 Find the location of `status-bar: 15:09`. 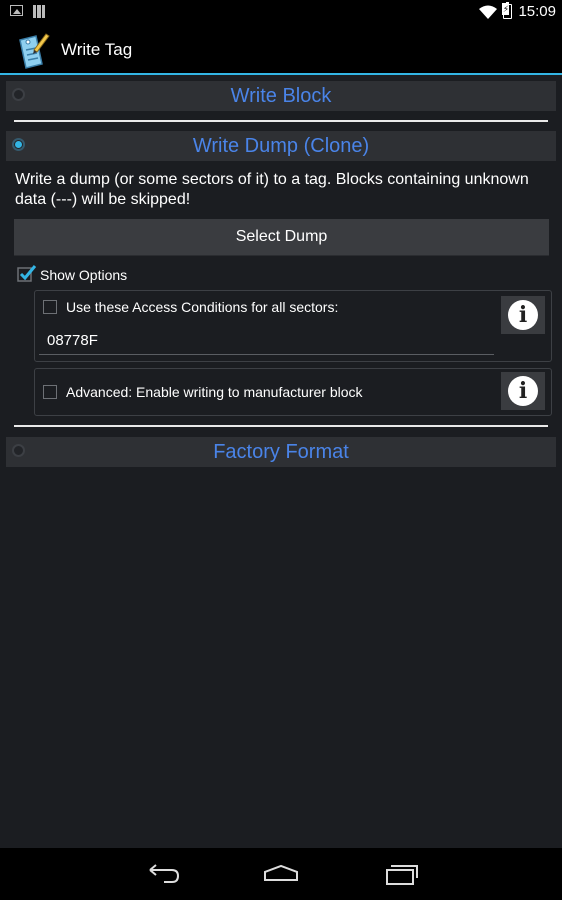

status-bar: 15:09 is located at coordinates (281, 12).